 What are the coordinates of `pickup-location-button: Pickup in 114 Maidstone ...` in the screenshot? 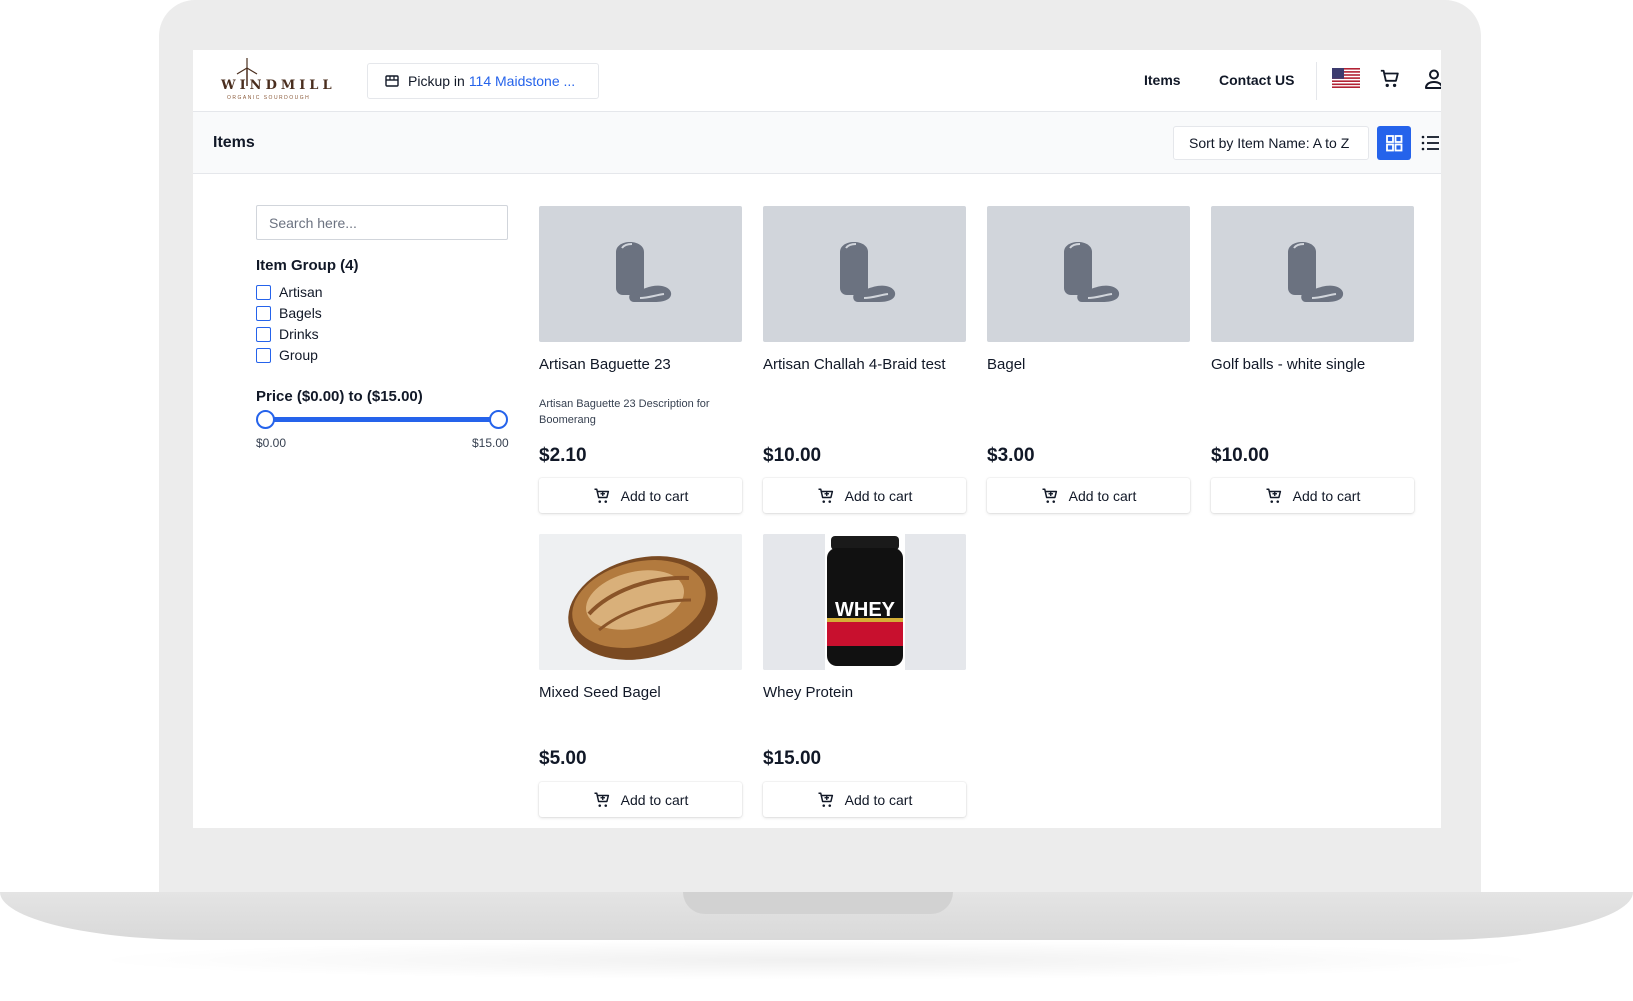 It's located at (483, 81).